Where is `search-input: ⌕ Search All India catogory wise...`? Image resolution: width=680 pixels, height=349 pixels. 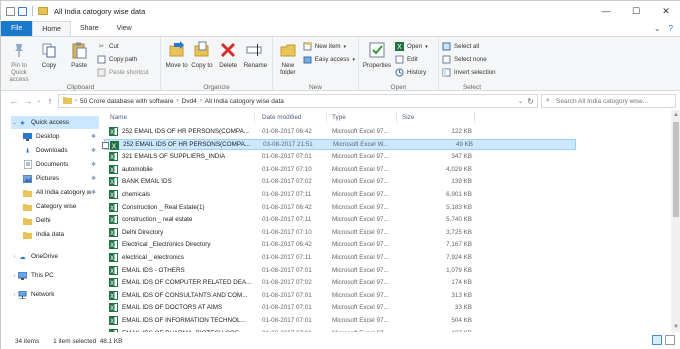 search-input: ⌕ Search All India catogory wise... is located at coordinates (608, 101).